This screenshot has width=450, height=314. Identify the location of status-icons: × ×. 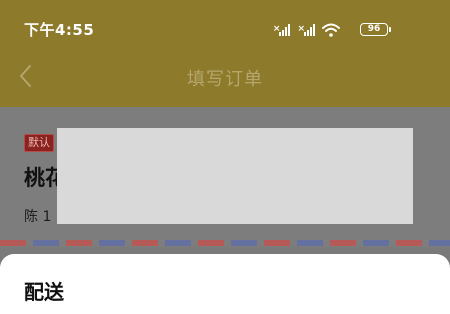
(306, 30).